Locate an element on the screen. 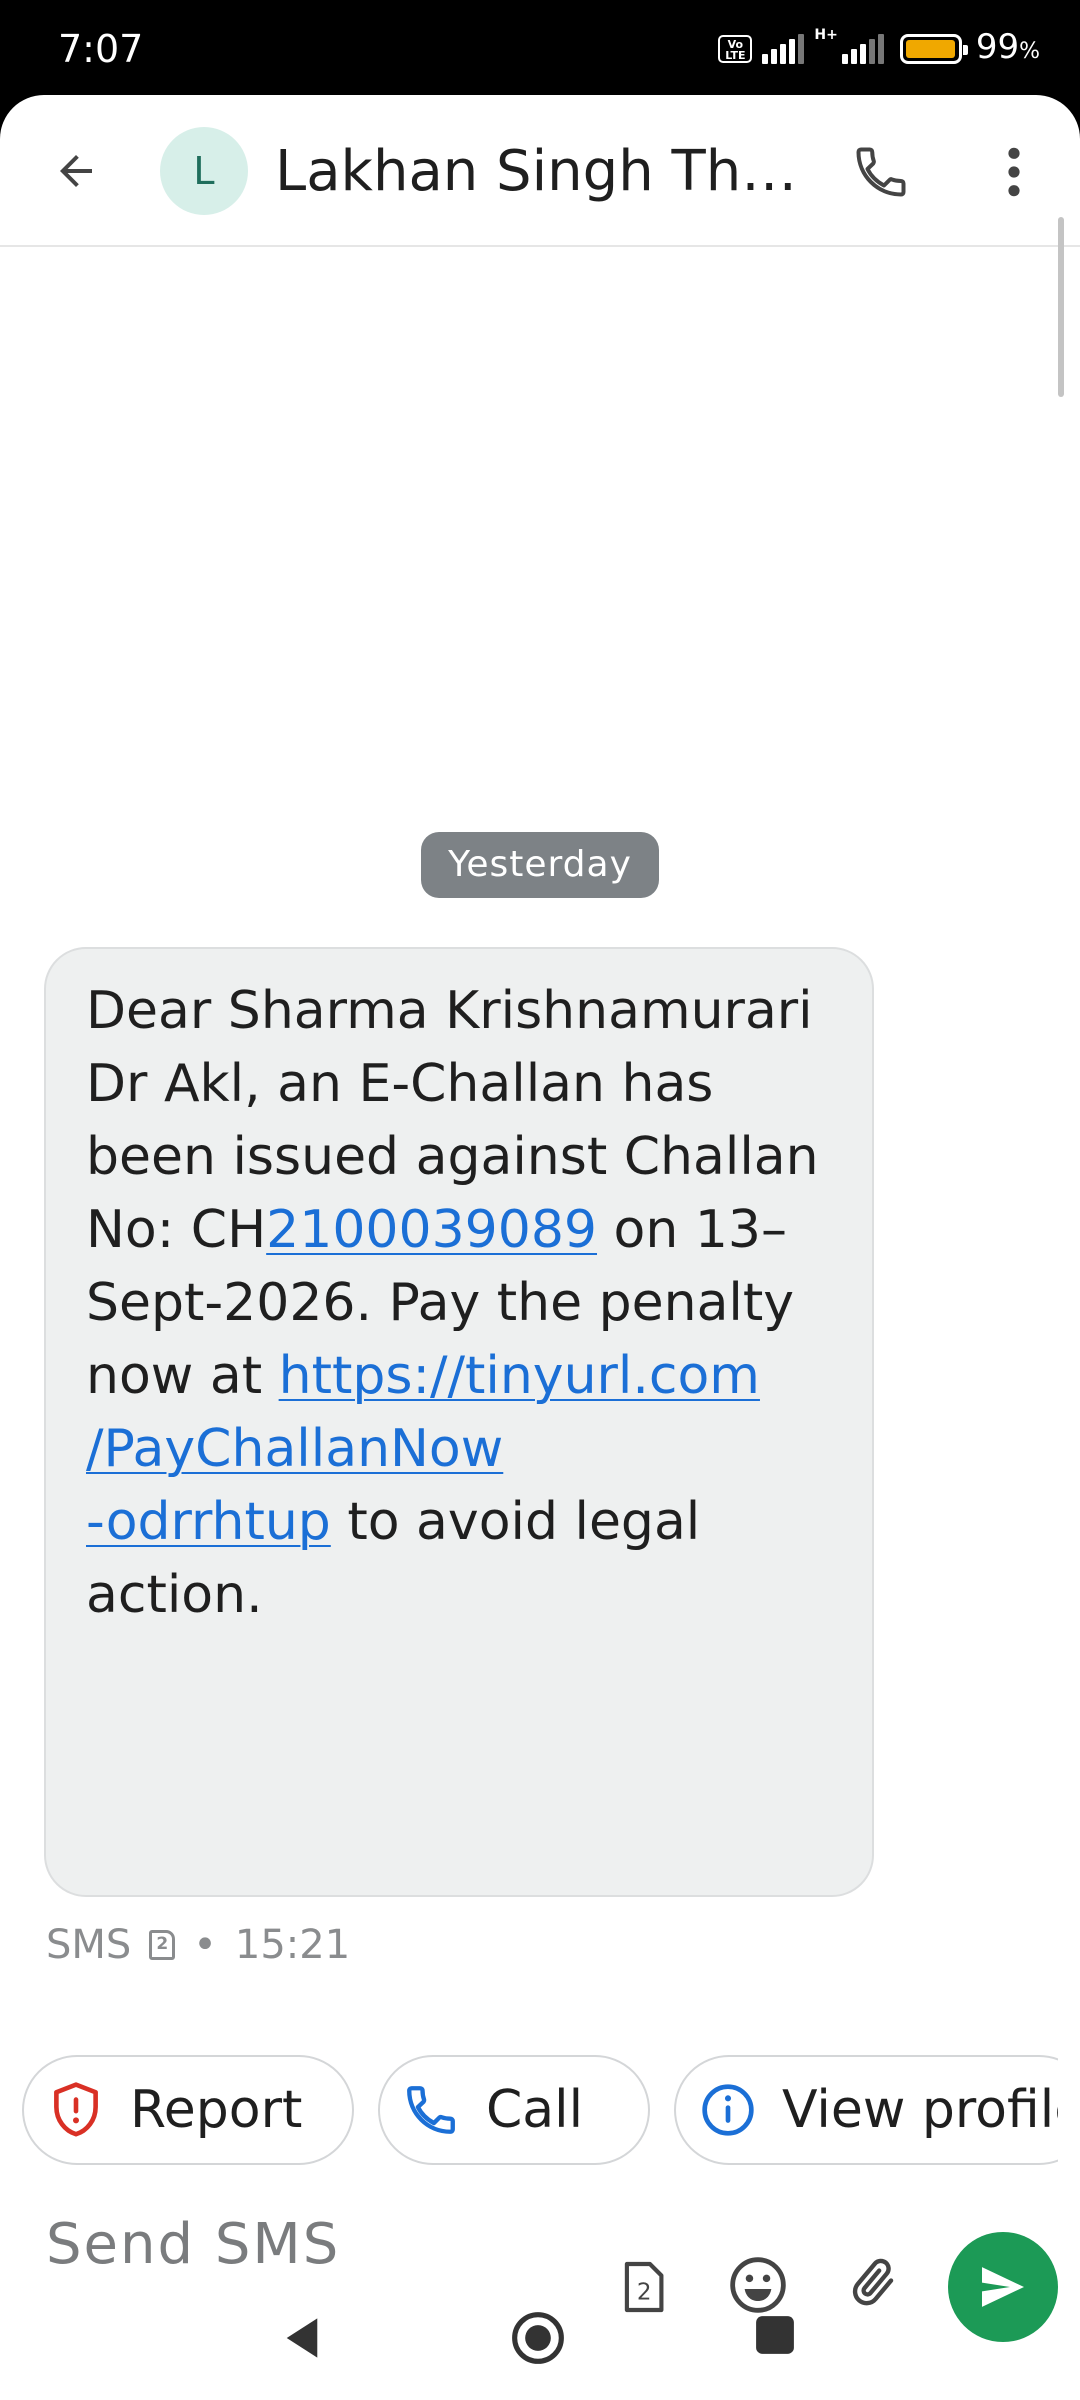  volte-icon: Vo LTE is located at coordinates (735, 49).